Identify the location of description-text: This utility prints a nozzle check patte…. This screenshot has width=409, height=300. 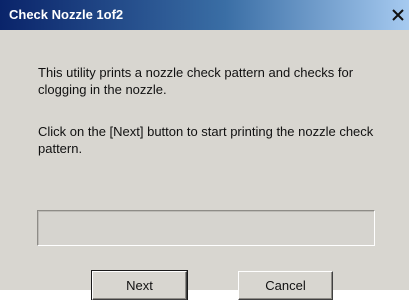
(196, 81).